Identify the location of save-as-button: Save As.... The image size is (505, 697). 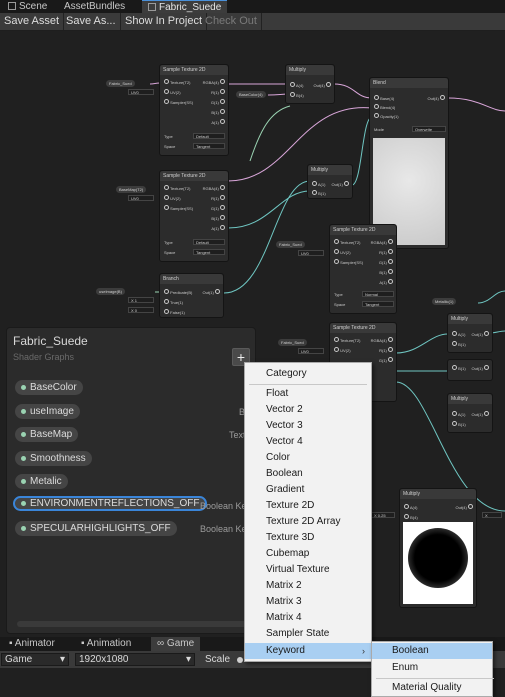
(91, 21).